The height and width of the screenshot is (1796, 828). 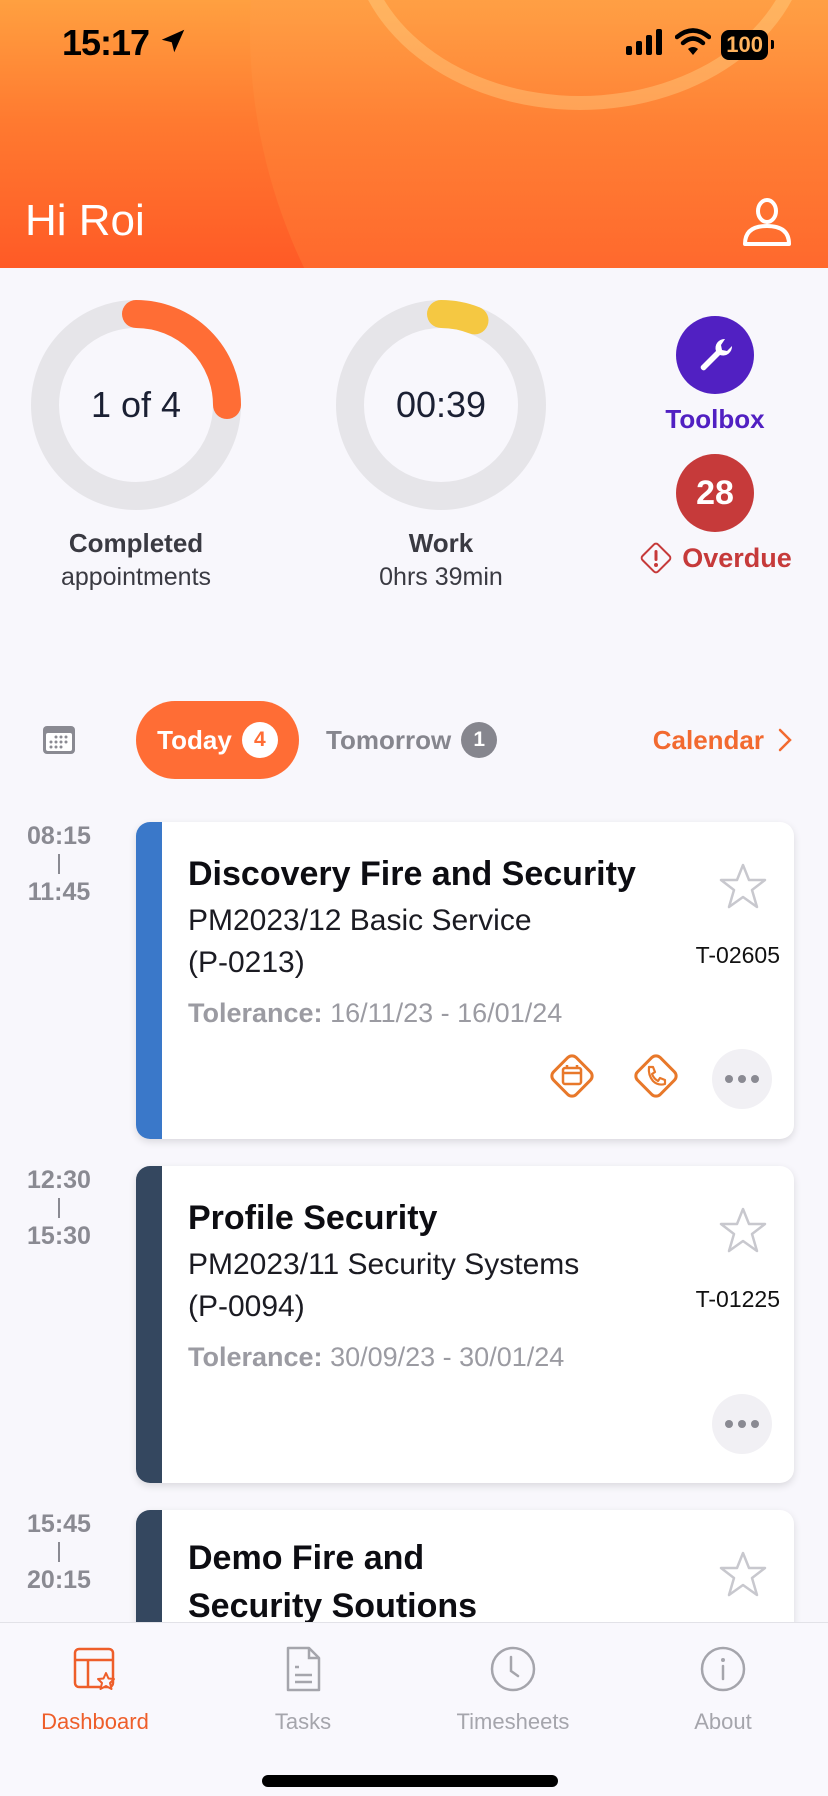 I want to click on date-tabs: Today 4 Tomorrow 1 Calendar, so click(x=414, y=740).